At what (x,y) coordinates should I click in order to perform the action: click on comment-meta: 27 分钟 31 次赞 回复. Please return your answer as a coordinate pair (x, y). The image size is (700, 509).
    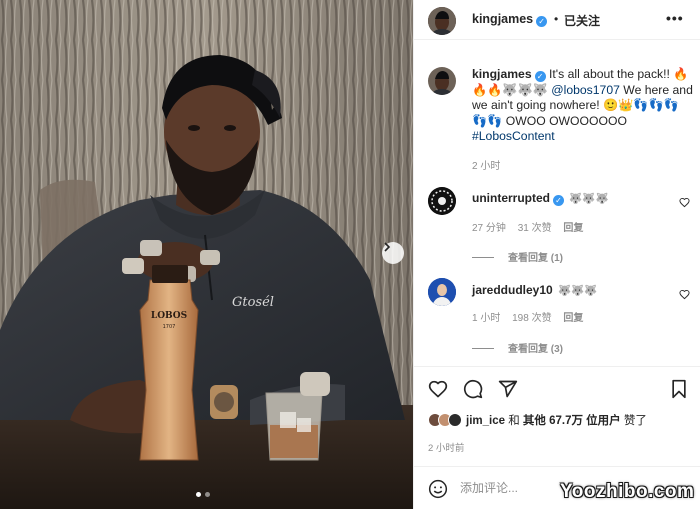
    Looking at the image, I should click on (532, 226).